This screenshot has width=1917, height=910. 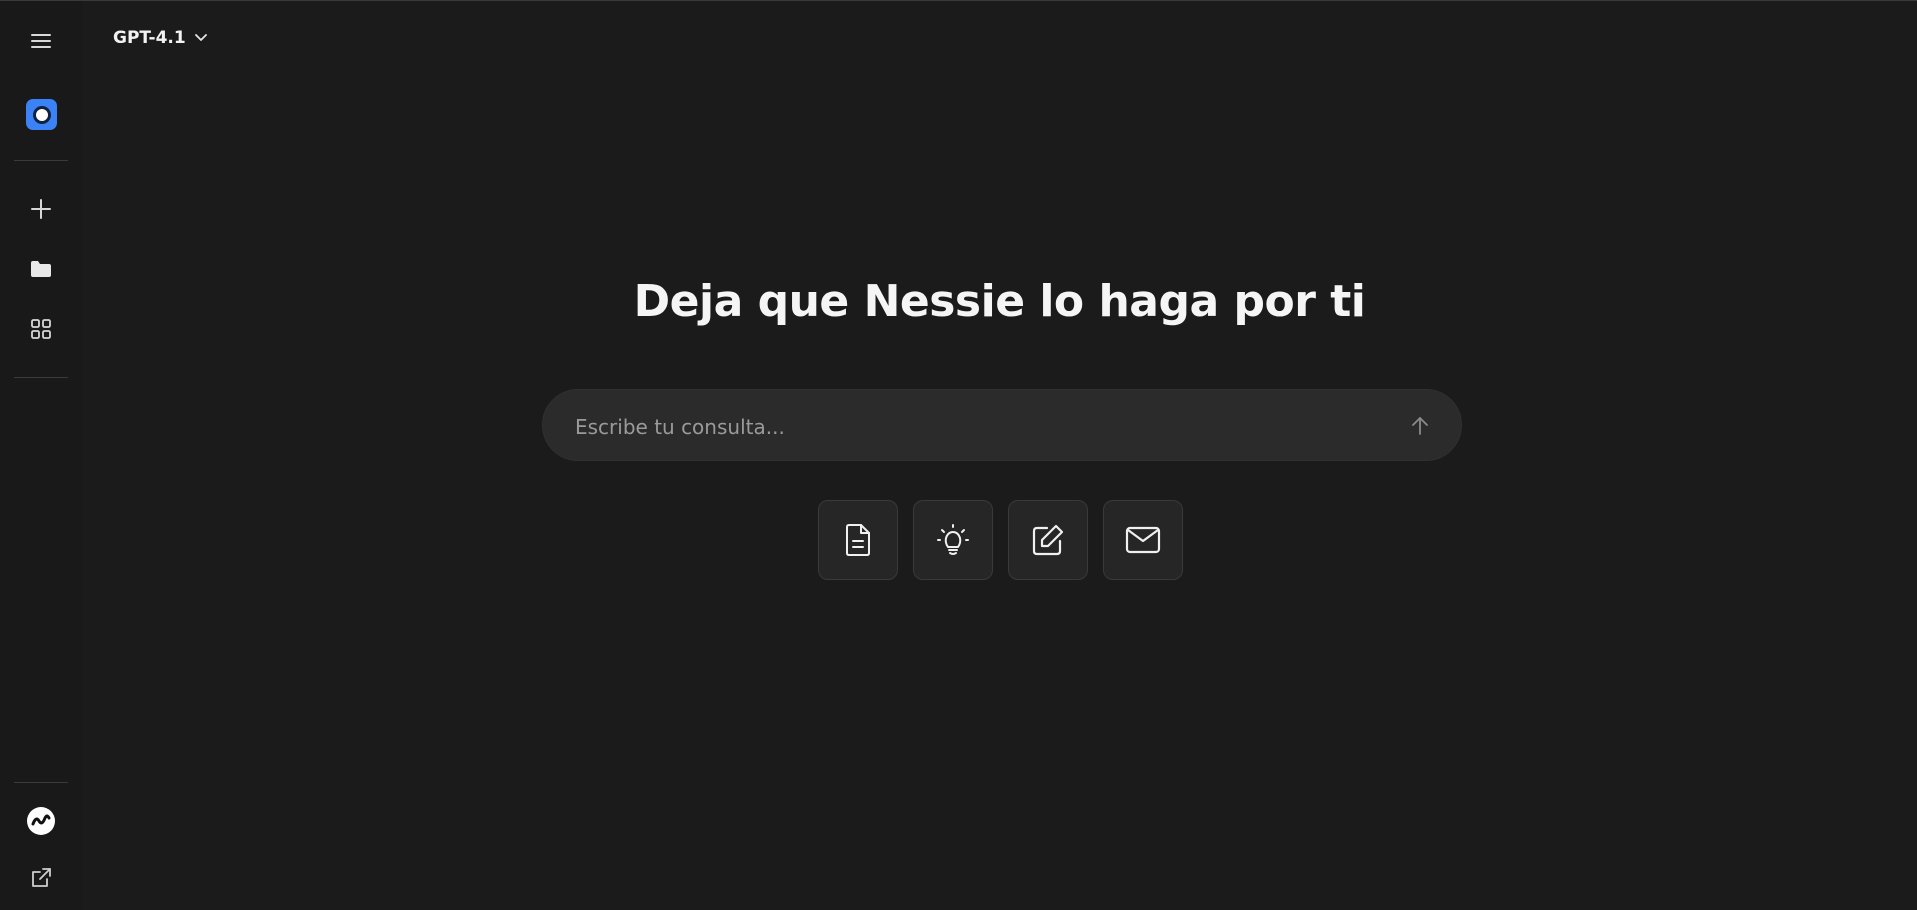 I want to click on lightbulb-icon, so click(x=953, y=540).